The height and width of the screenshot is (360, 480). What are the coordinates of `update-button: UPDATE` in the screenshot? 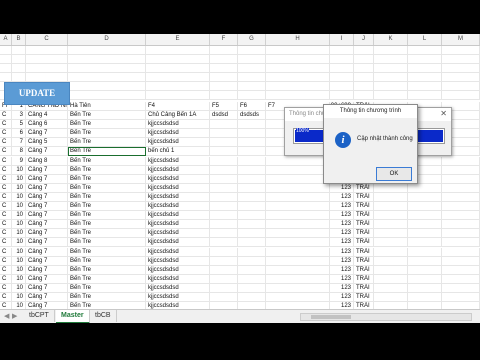 It's located at (37, 93).